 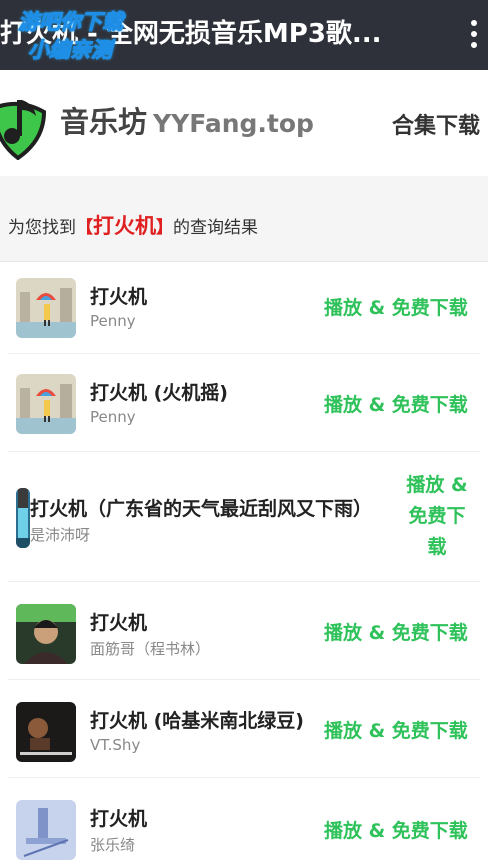 What do you see at coordinates (244, 403) in the screenshot?
I see `list-item: 打火机 (火机摇) Penny 播放 & 免费下载` at bounding box center [244, 403].